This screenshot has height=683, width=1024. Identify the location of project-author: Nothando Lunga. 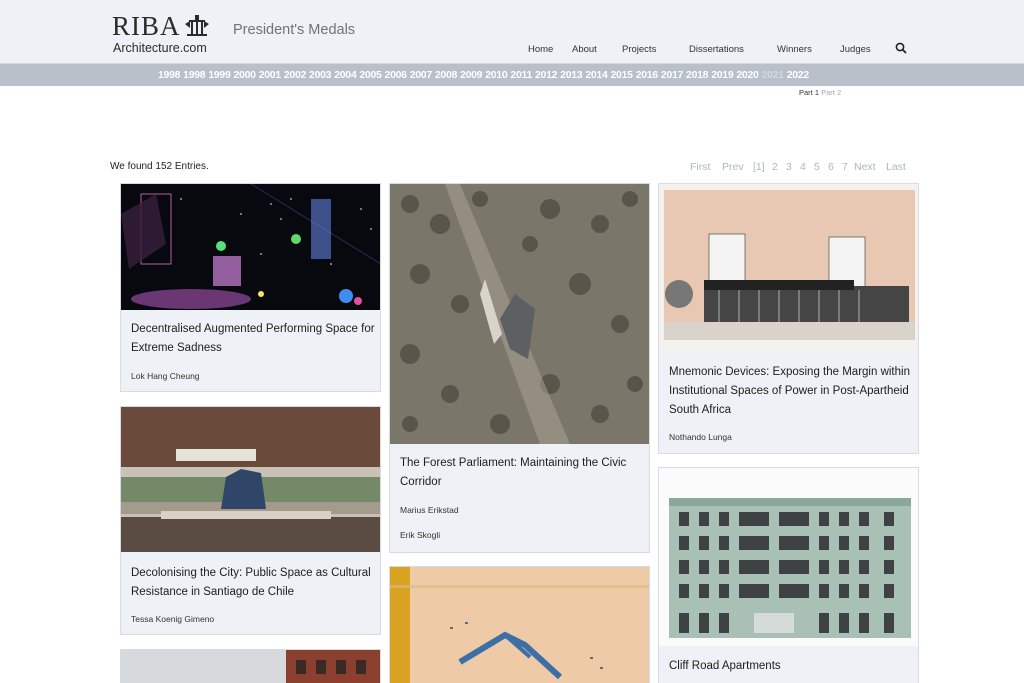
(700, 437).